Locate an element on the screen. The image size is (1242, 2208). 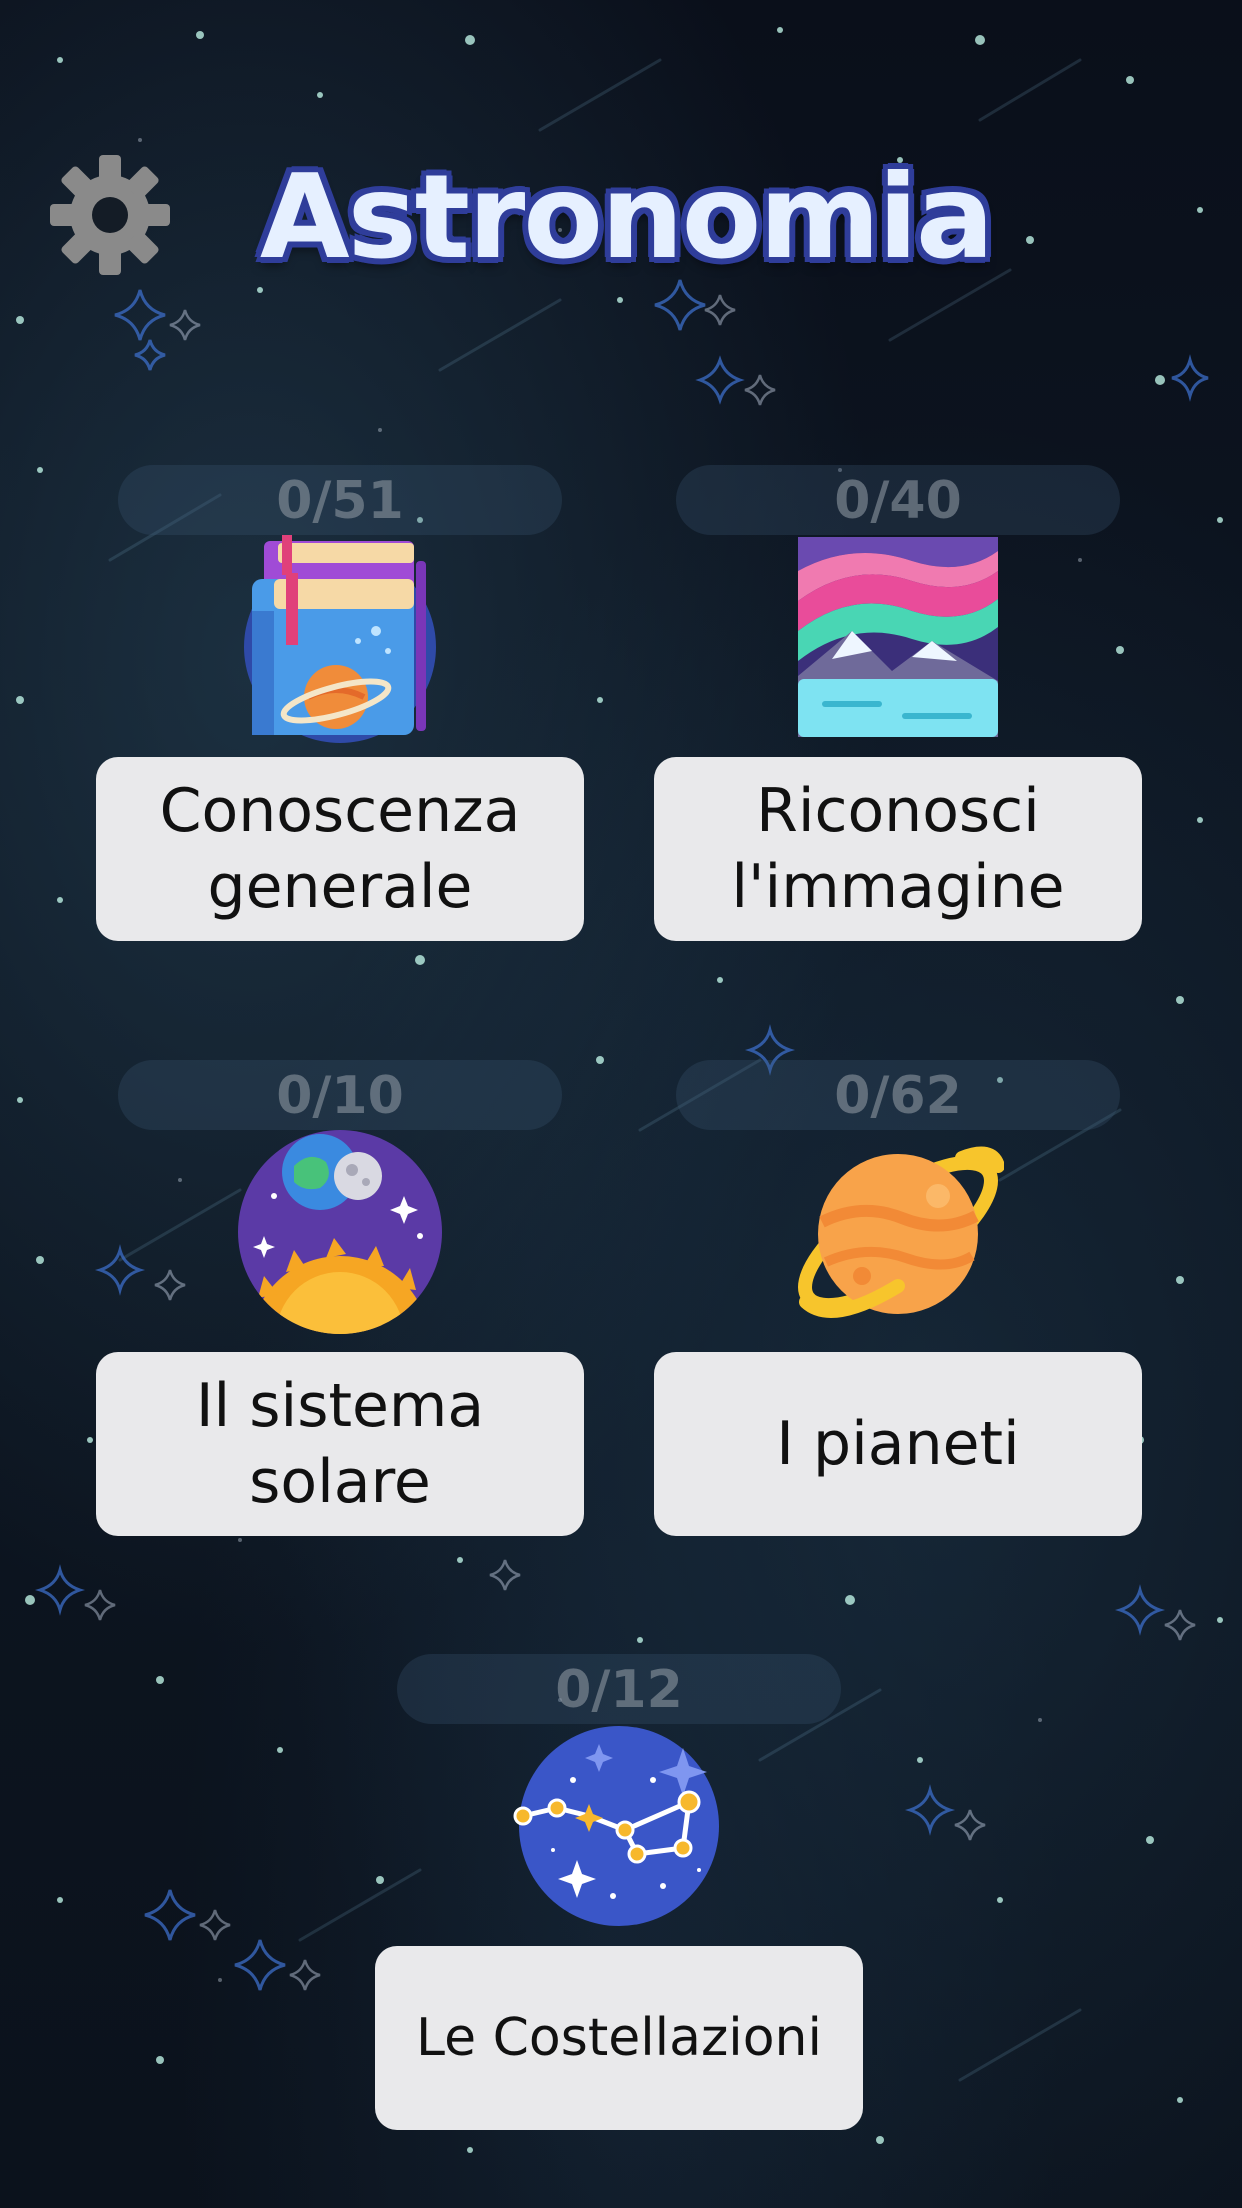
solar-system-icon is located at coordinates (340, 1232).